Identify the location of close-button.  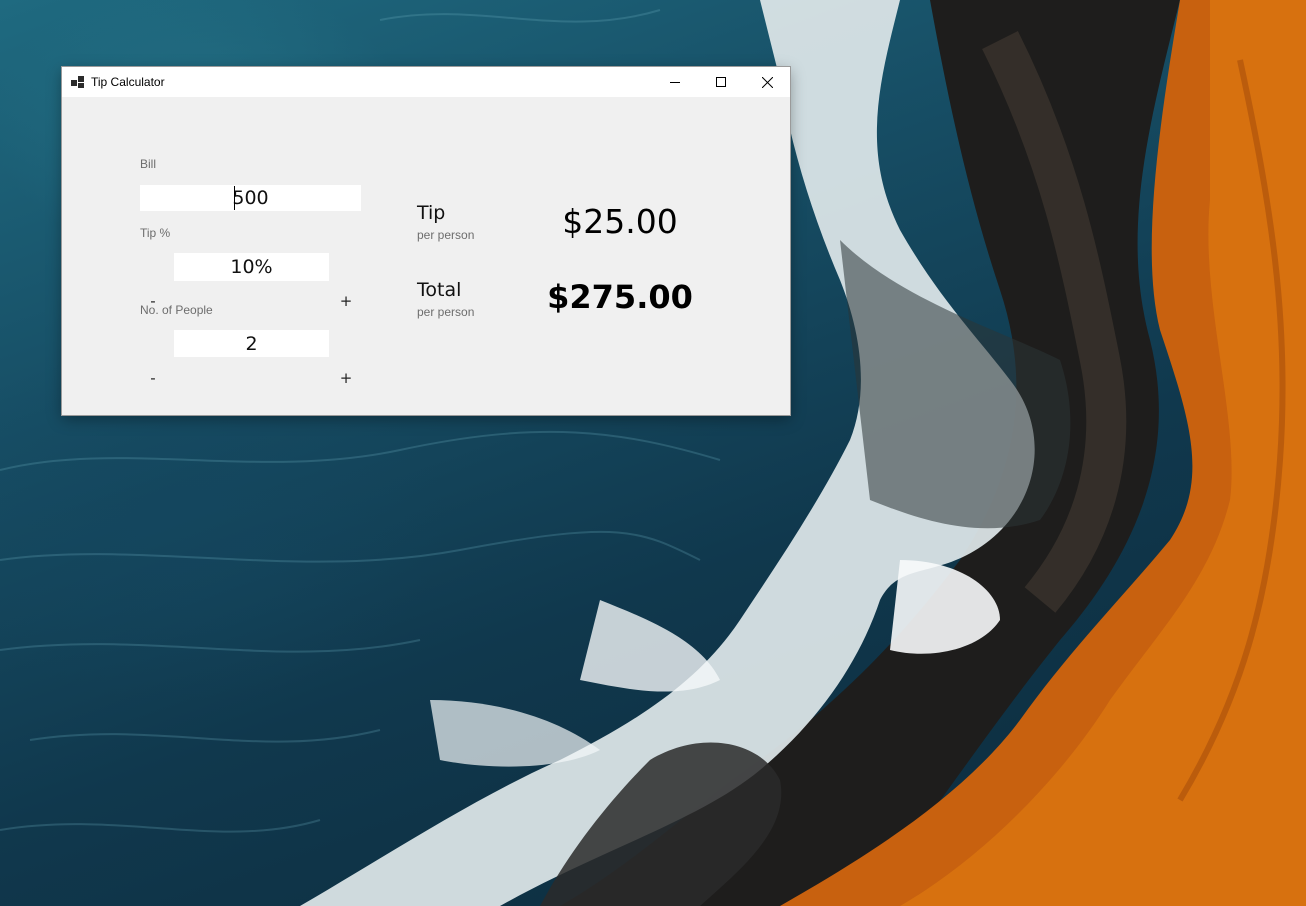
(767, 82).